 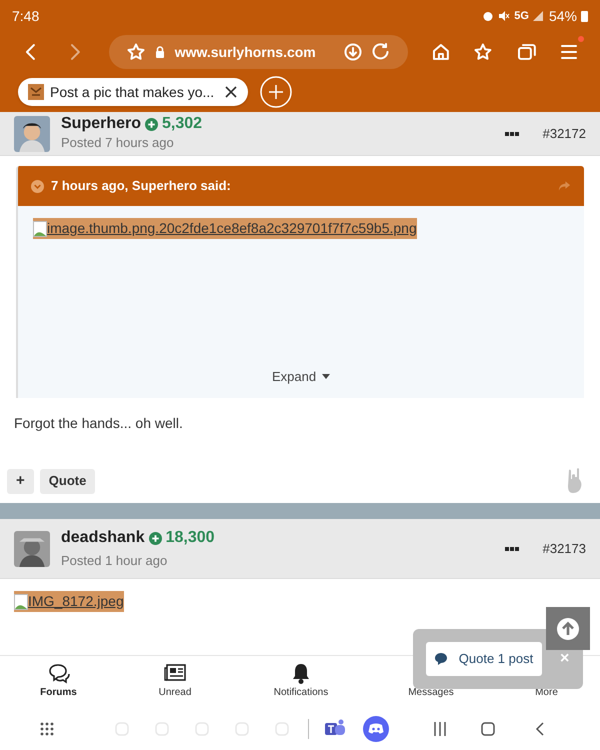 What do you see at coordinates (26, 16) in the screenshot?
I see `status-time: 7:48` at bounding box center [26, 16].